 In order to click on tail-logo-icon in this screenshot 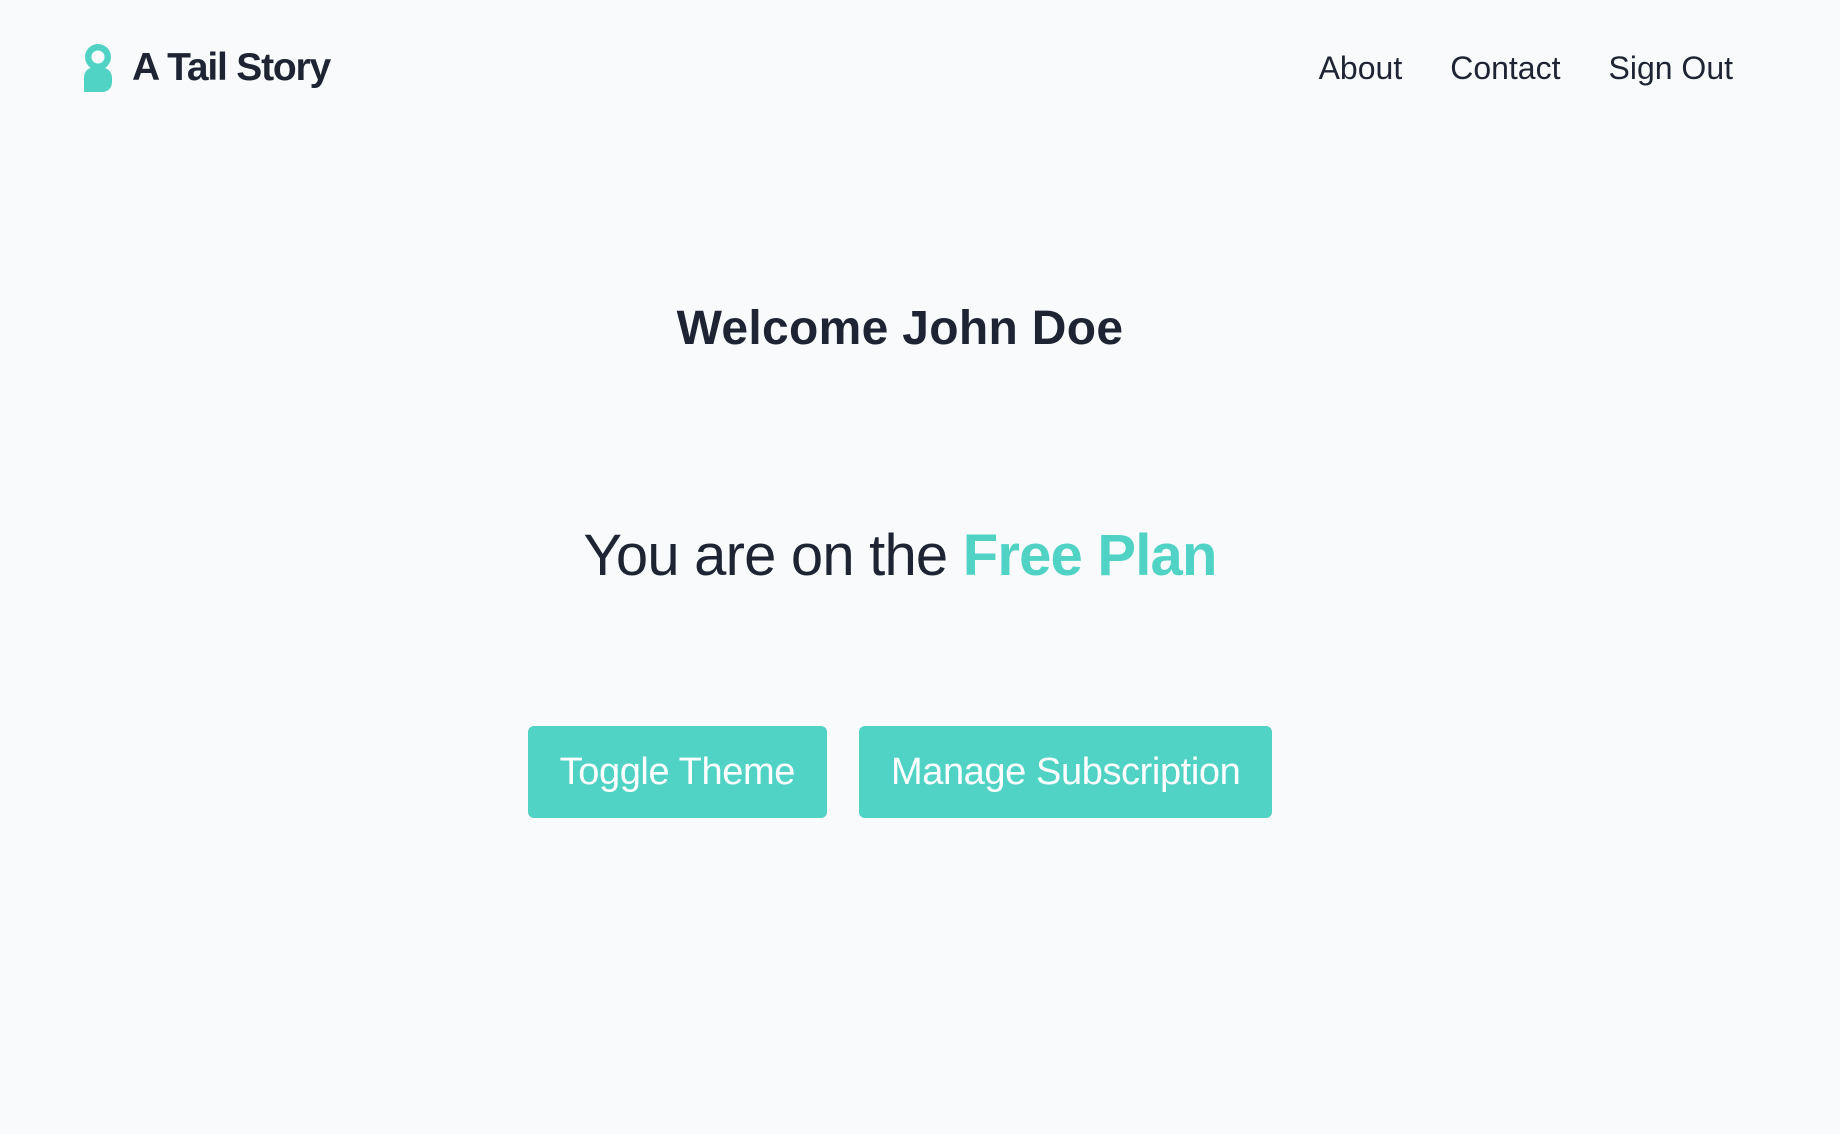, I will do `click(98, 68)`.